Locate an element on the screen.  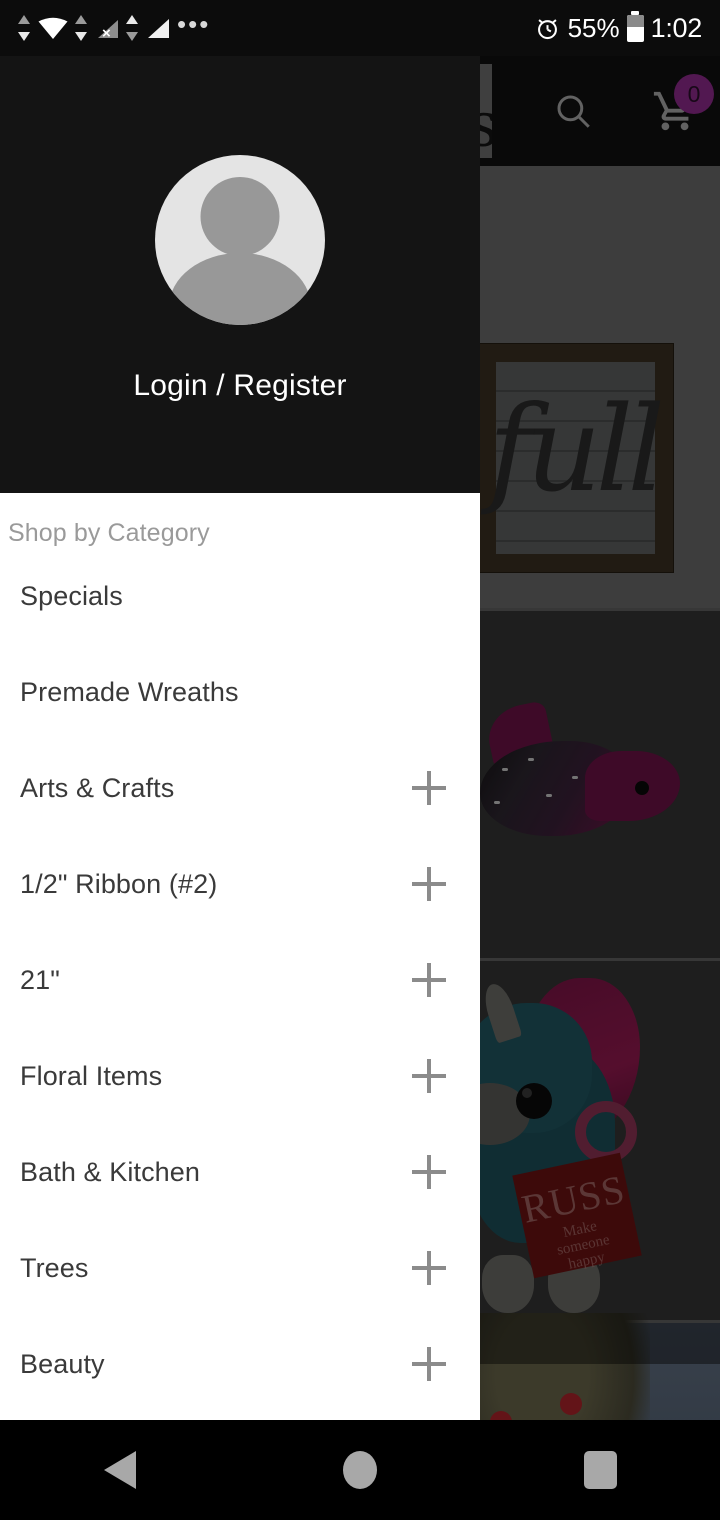
menu-item-label: 21" is located at coordinates (40, 979).